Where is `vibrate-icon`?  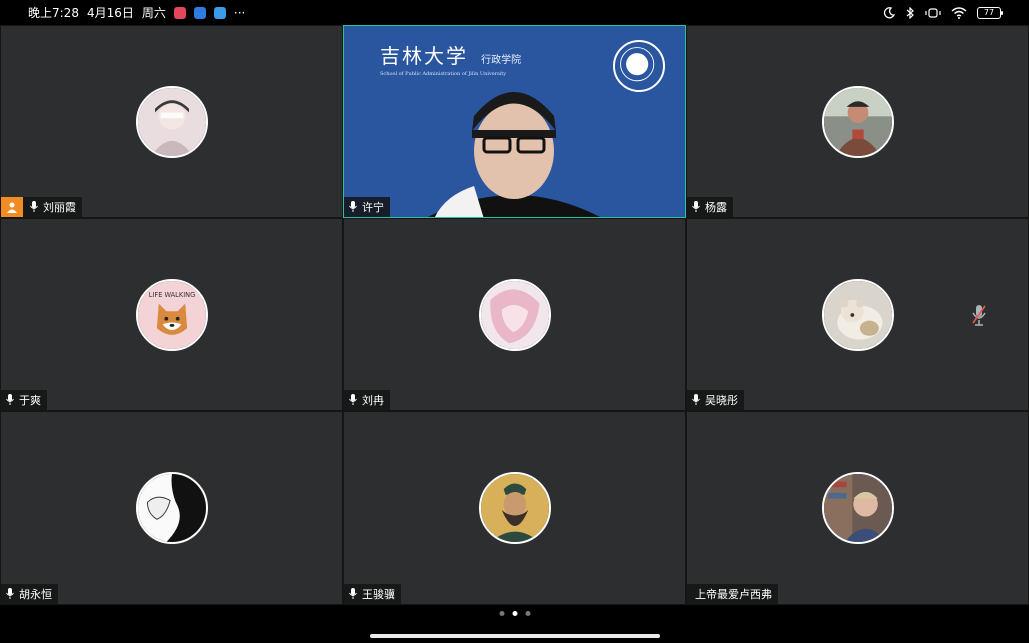
vibrate-icon is located at coordinates (933, 12).